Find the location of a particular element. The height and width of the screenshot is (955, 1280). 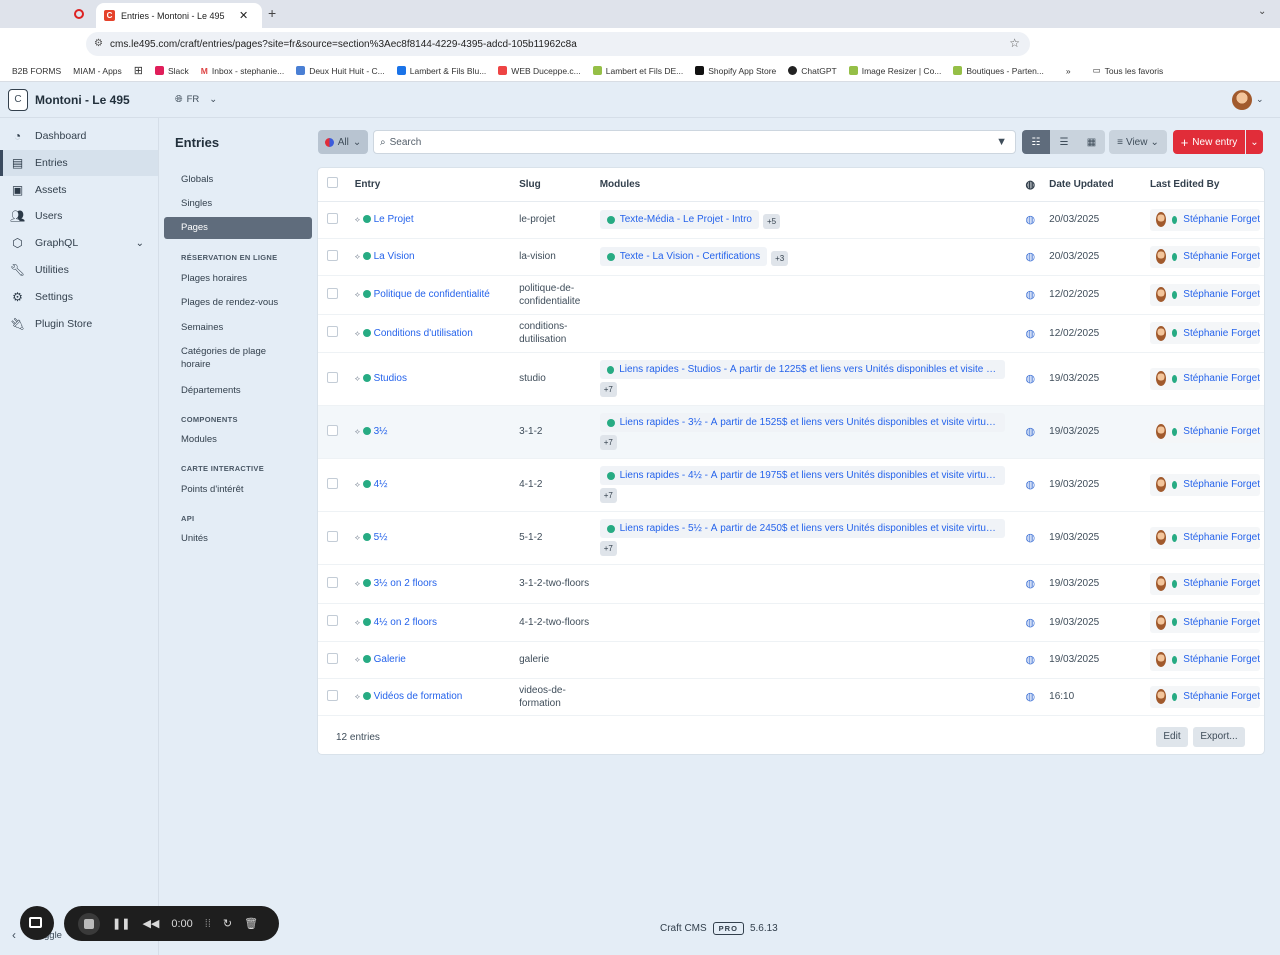

view-settings-button: ≡ View ⌄ is located at coordinates (1138, 142).